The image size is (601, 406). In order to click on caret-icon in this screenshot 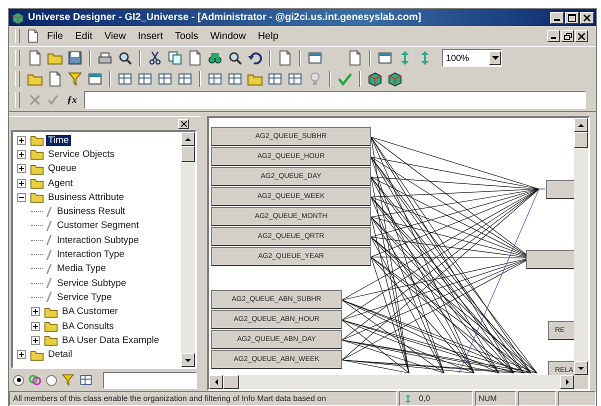, I will do `click(495, 58)`.